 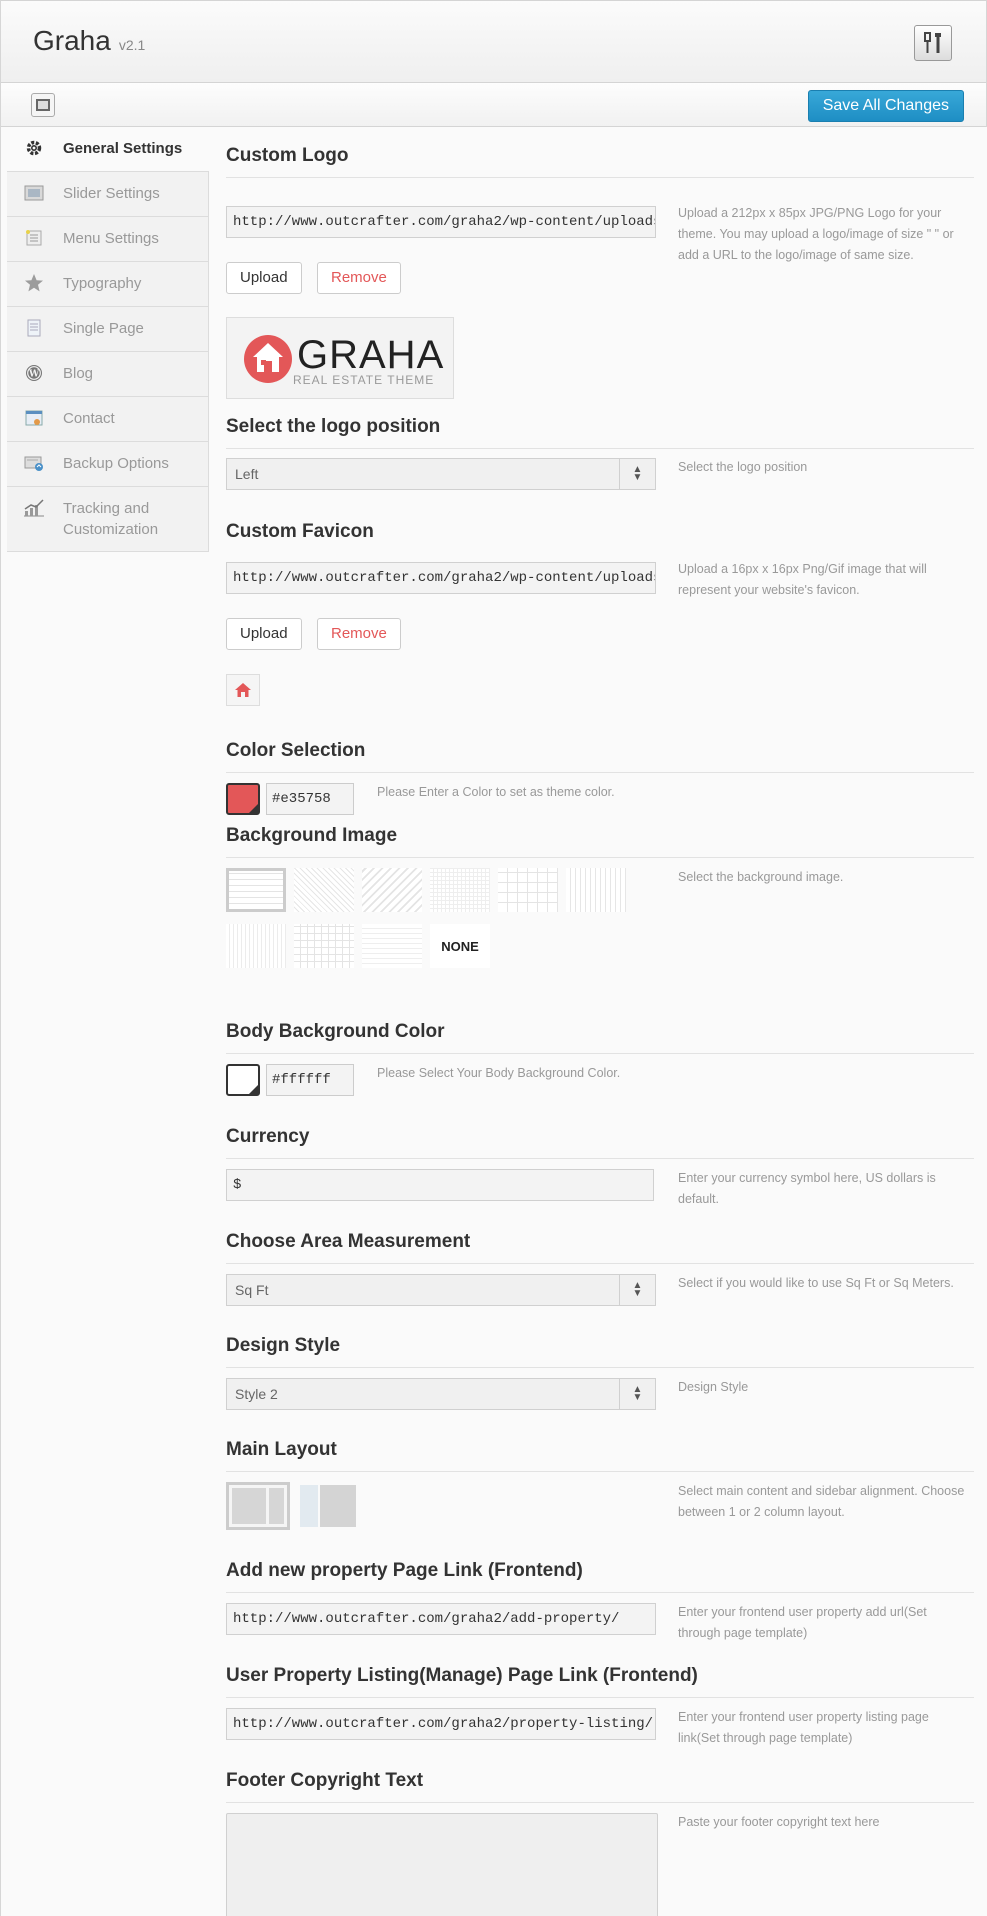 I want to click on sidebar-item-label: Menu Settings, so click(x=111, y=238).